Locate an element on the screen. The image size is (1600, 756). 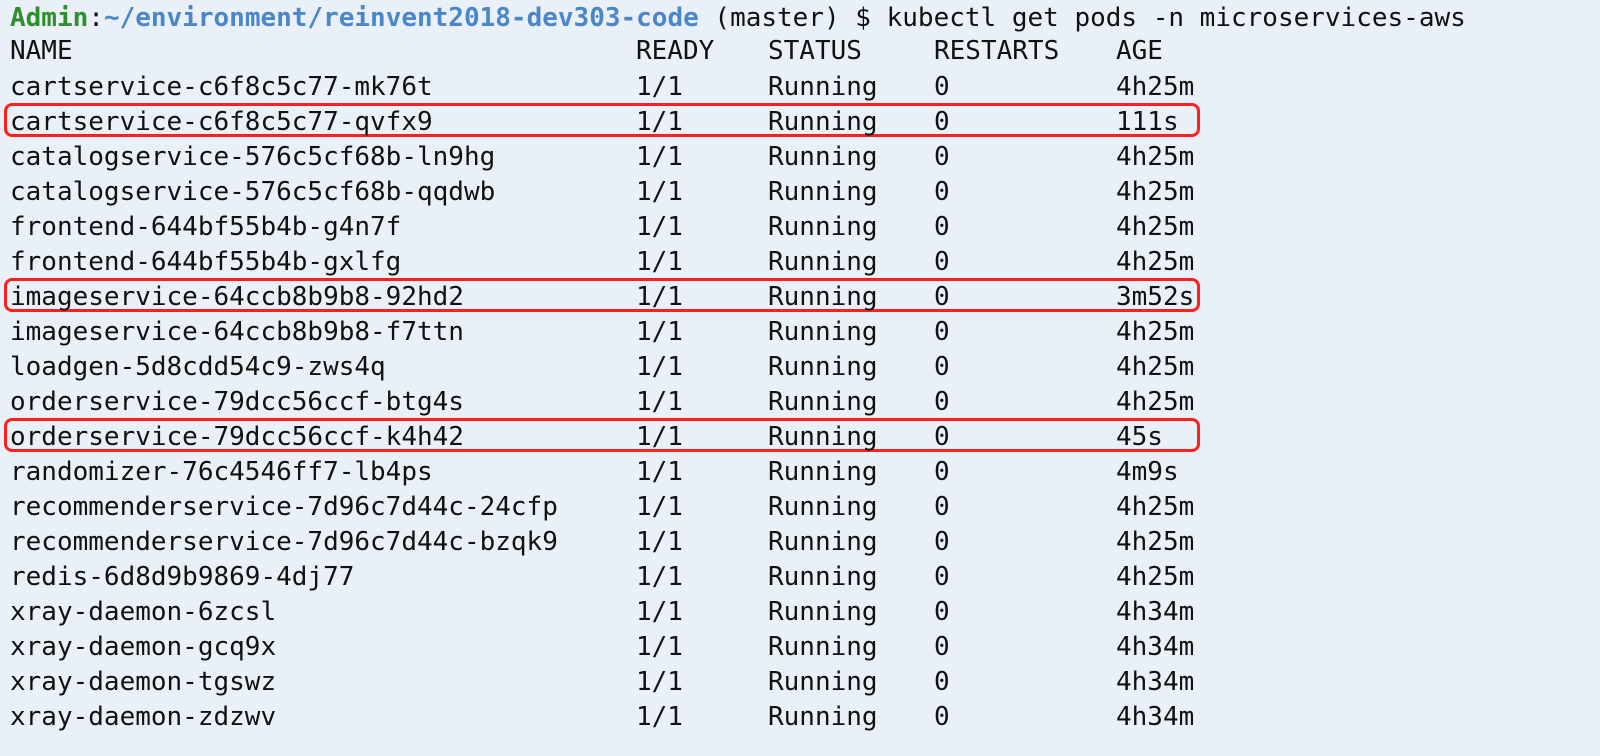
pod-name: xray-daemon-zdzwv is located at coordinates (143, 717).